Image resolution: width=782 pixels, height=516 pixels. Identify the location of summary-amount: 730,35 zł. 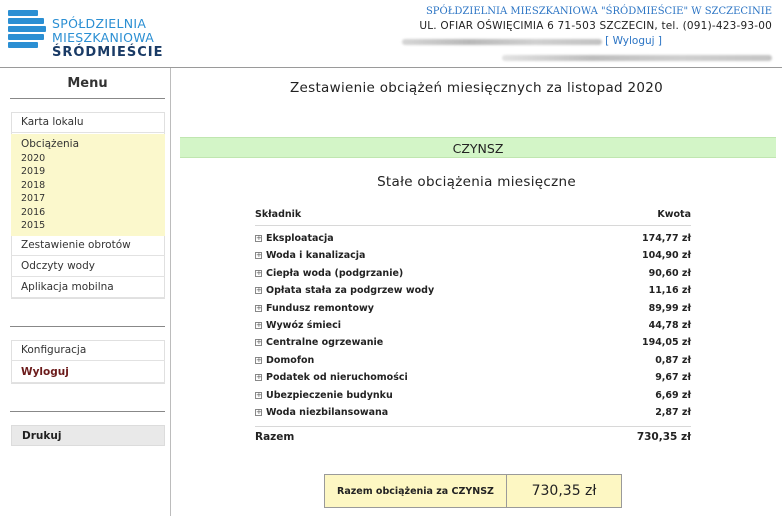
(564, 491).